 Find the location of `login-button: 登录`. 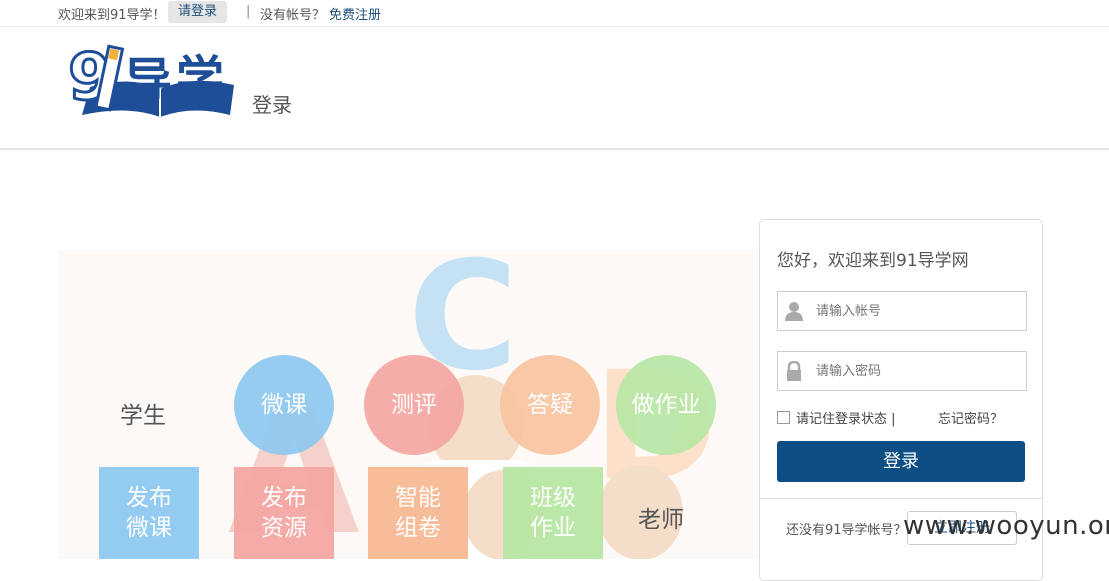

login-button: 登录 is located at coordinates (901, 461).